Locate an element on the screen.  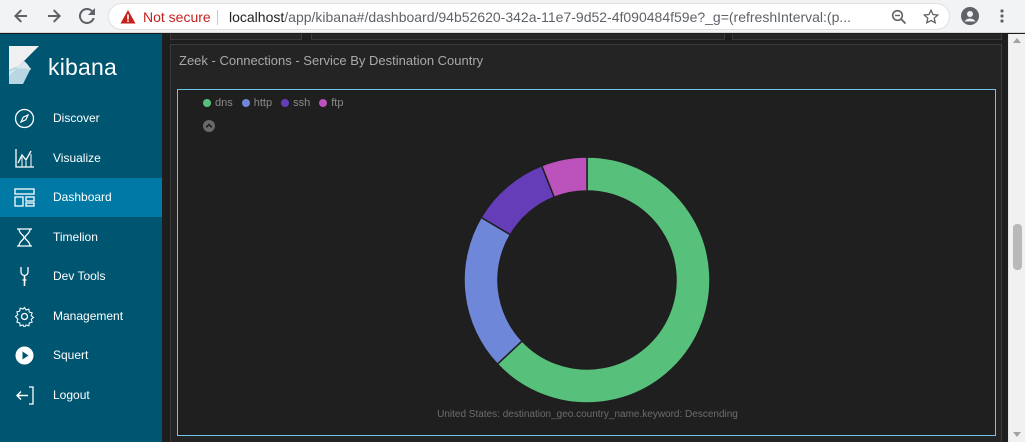
timelion-icon is located at coordinates (24, 237).